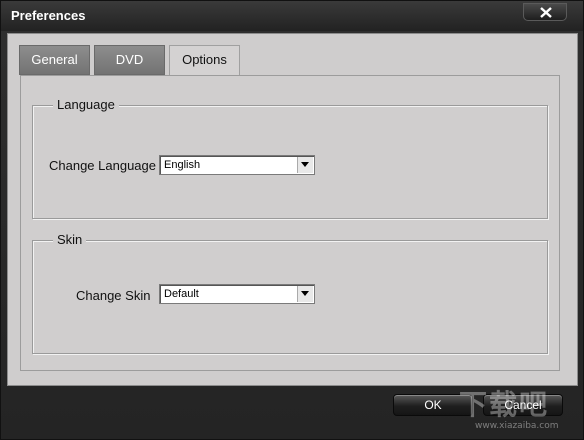 This screenshot has width=584, height=440. Describe the element at coordinates (292, 16) in the screenshot. I see `title-bar: Preferences` at that location.